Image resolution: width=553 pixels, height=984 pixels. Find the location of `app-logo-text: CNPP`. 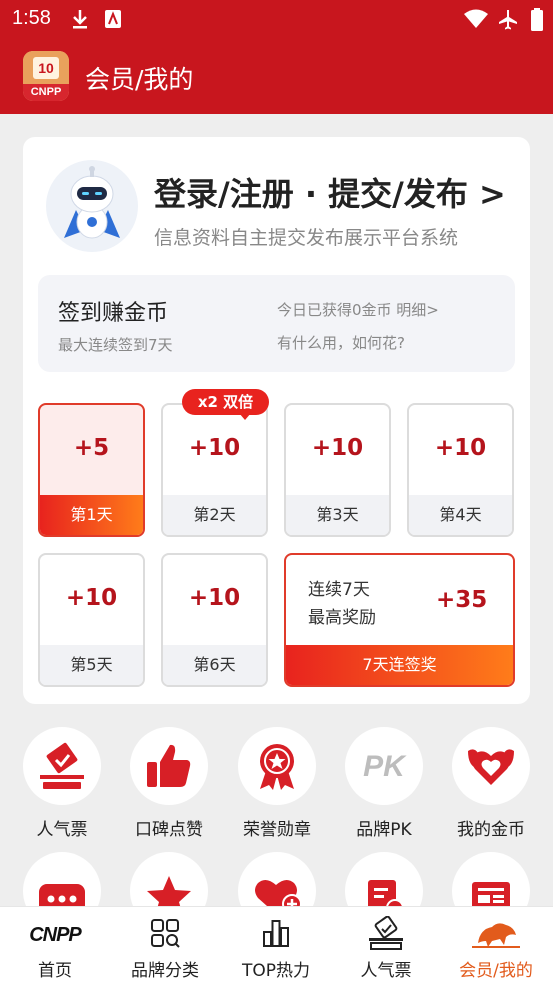

app-logo-text: CNPP is located at coordinates (46, 92).